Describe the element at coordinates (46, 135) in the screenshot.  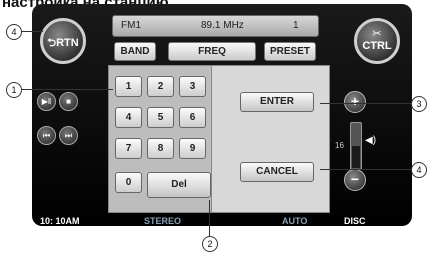
I see `previous-track-icon: ⏮` at that location.